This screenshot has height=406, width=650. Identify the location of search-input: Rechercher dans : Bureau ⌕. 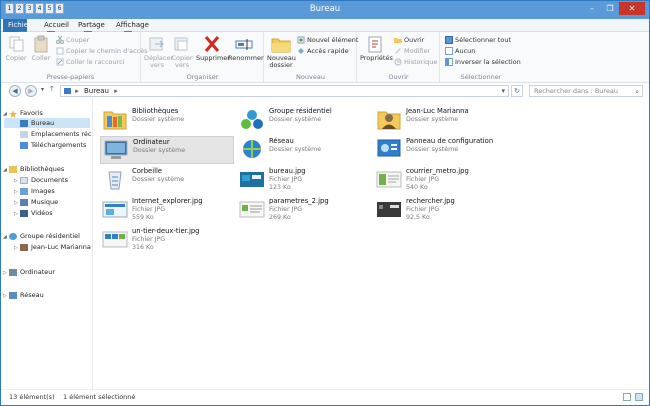
(586, 91).